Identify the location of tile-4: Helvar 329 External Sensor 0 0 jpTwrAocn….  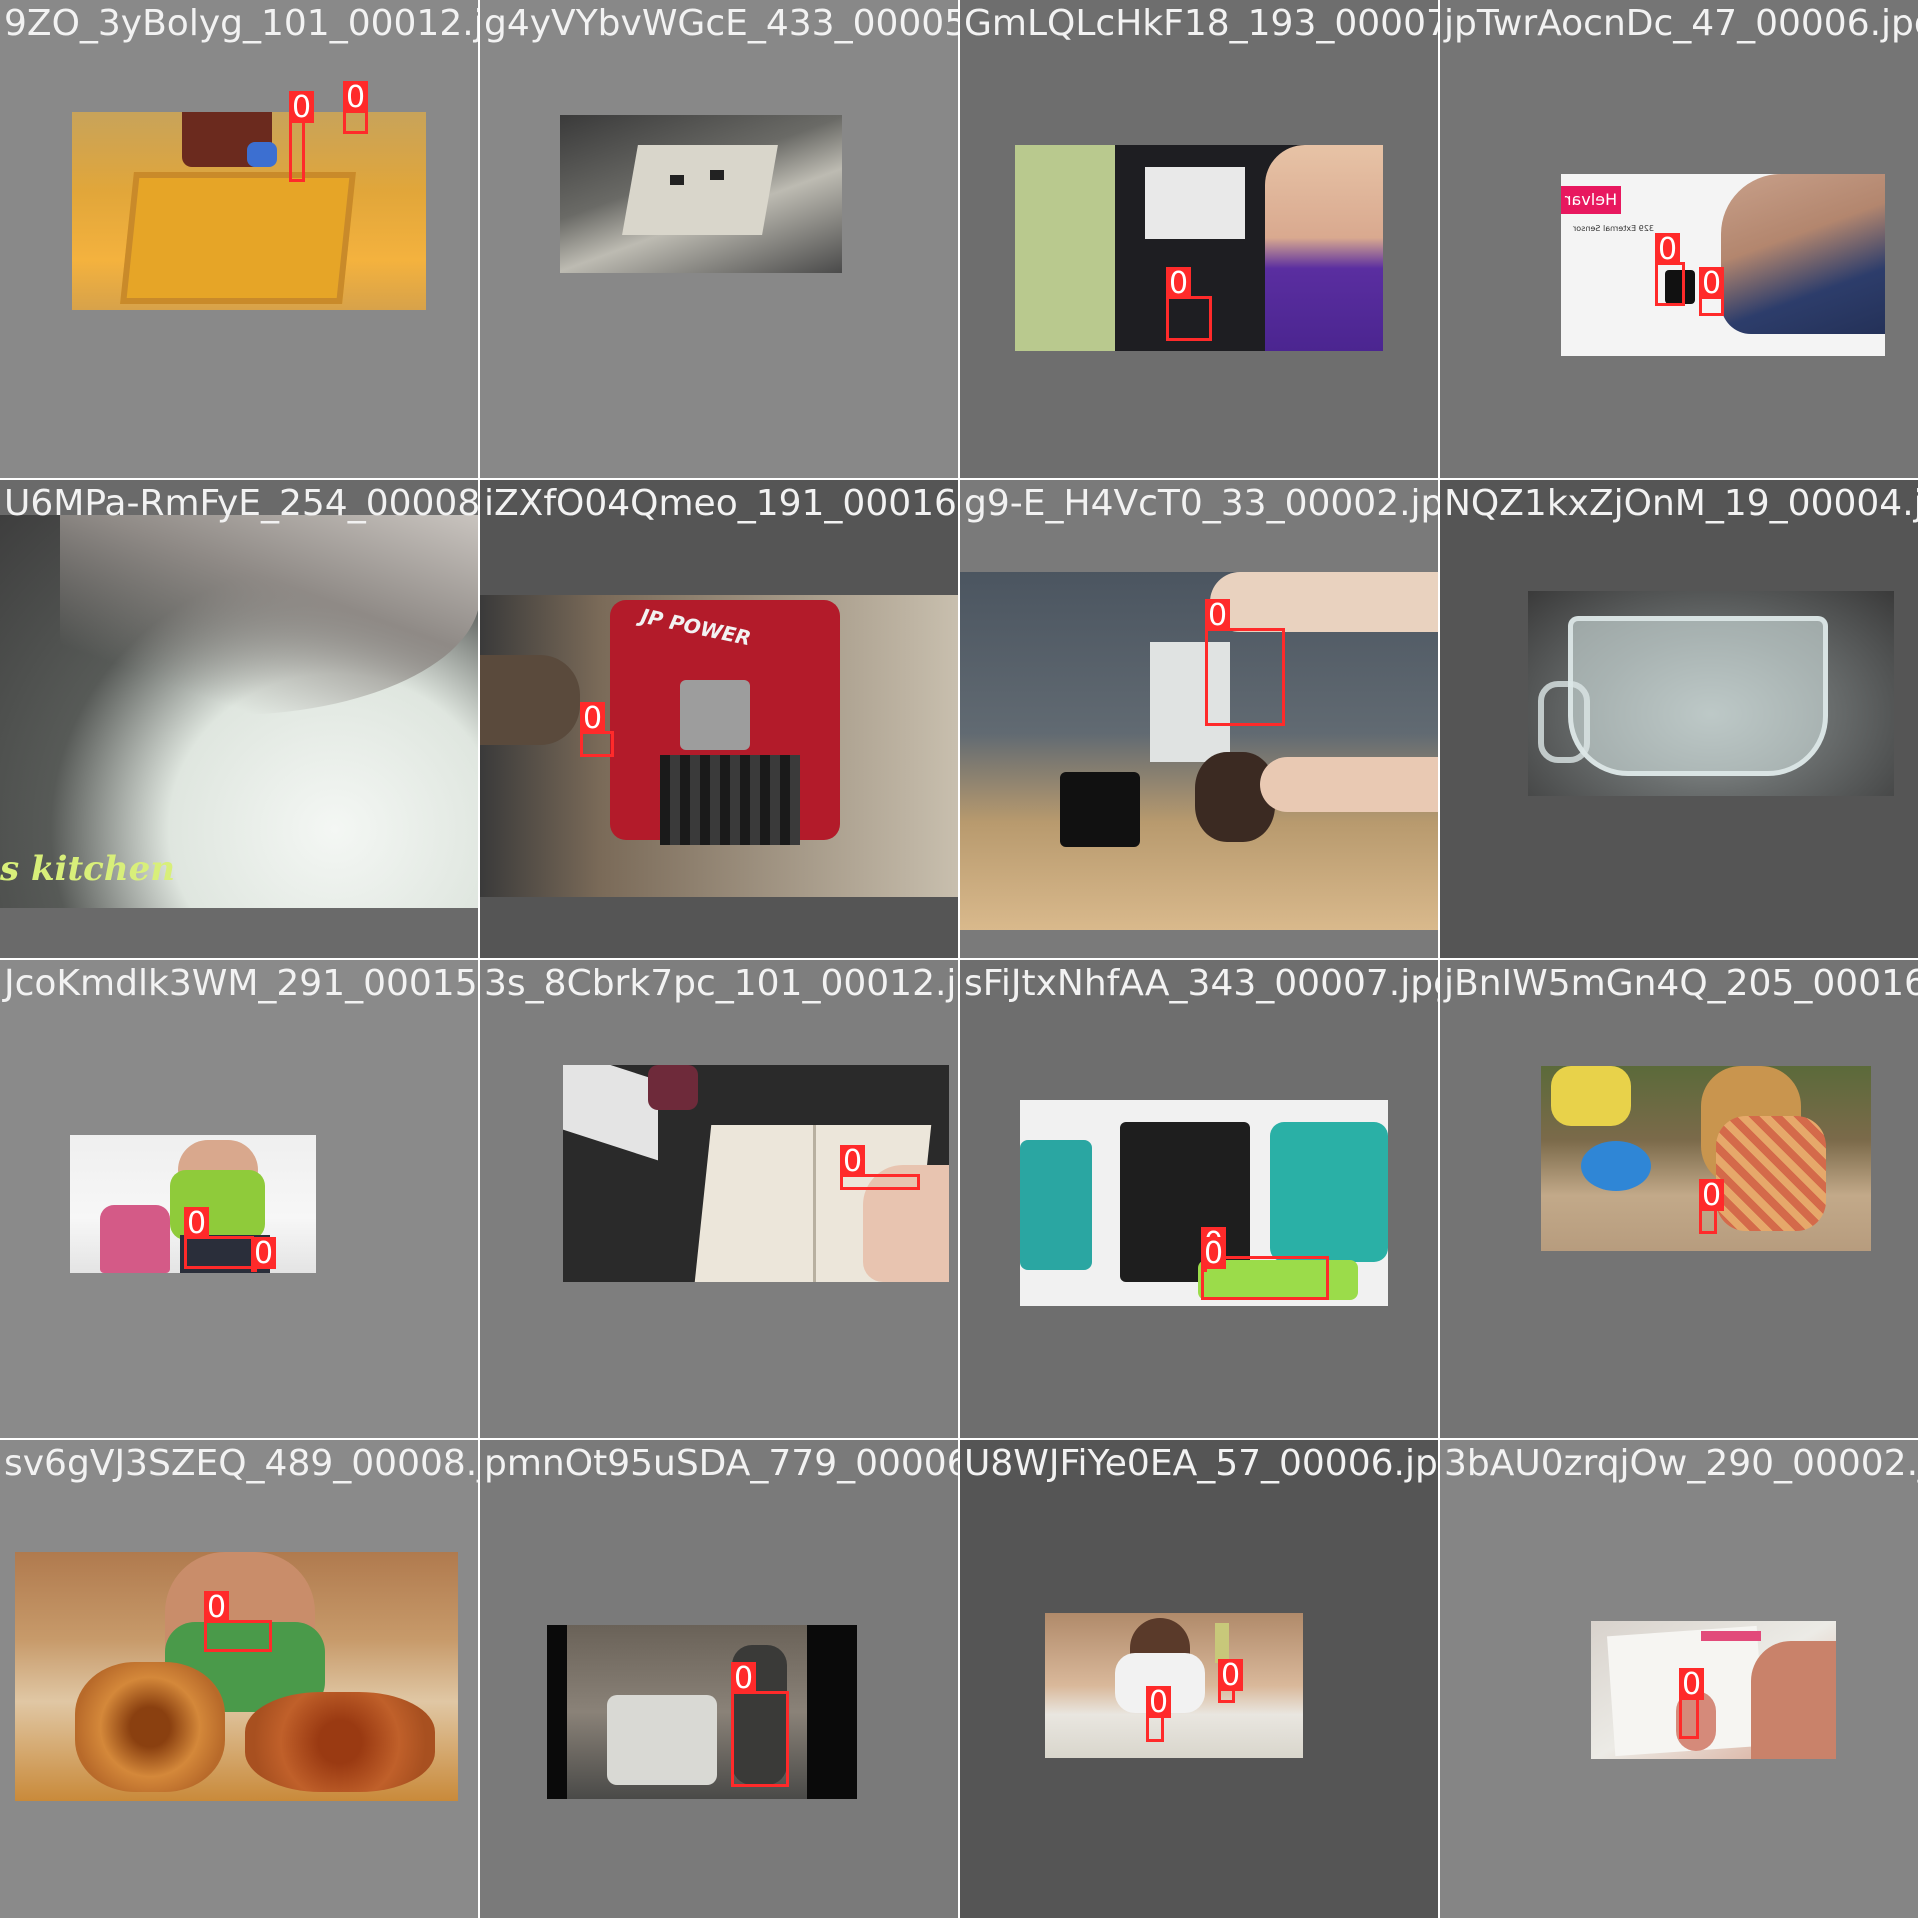
(1679, 239).